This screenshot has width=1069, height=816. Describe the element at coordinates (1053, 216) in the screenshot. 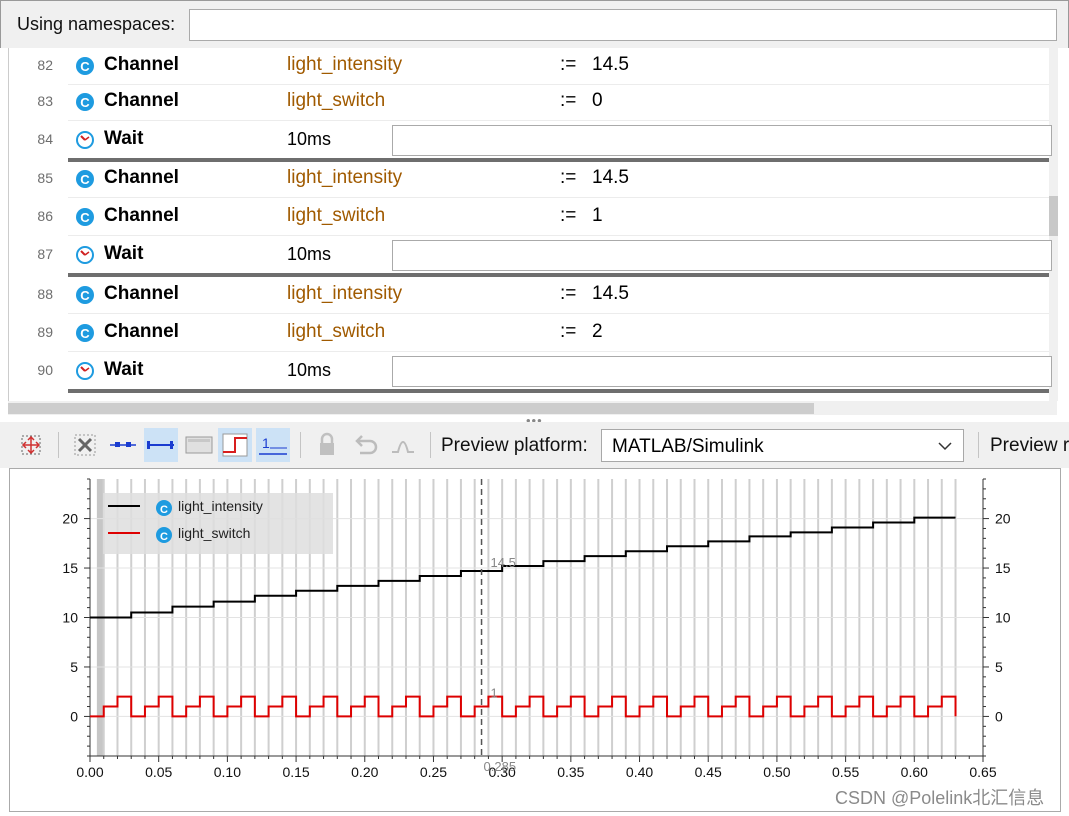

I see `vertical-scrollbar-thumb` at that location.